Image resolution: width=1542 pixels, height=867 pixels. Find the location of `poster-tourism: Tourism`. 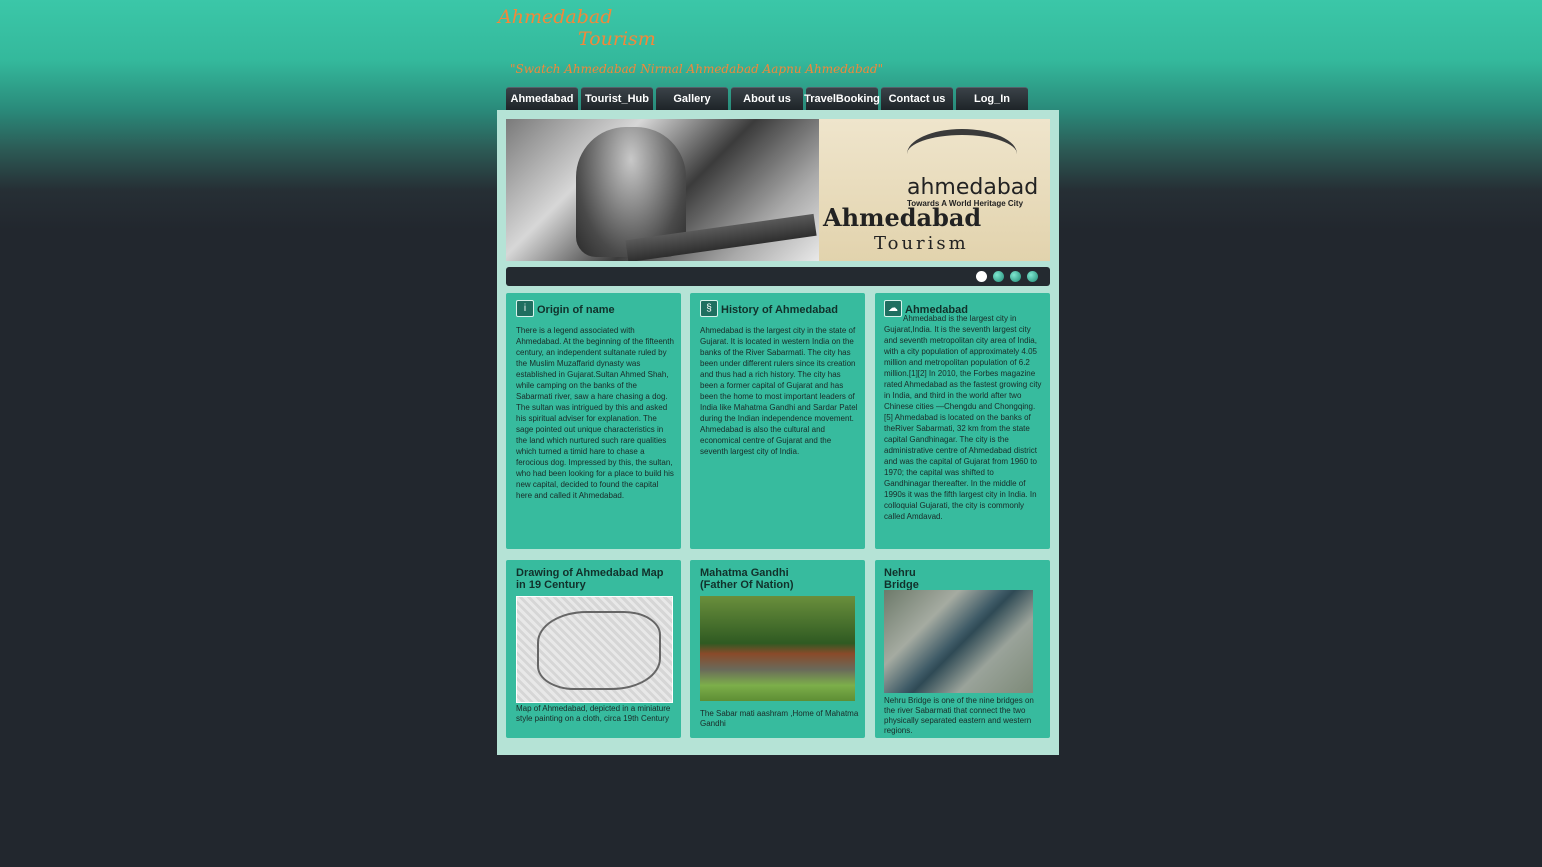

poster-tourism: Tourism is located at coordinates (921, 243).